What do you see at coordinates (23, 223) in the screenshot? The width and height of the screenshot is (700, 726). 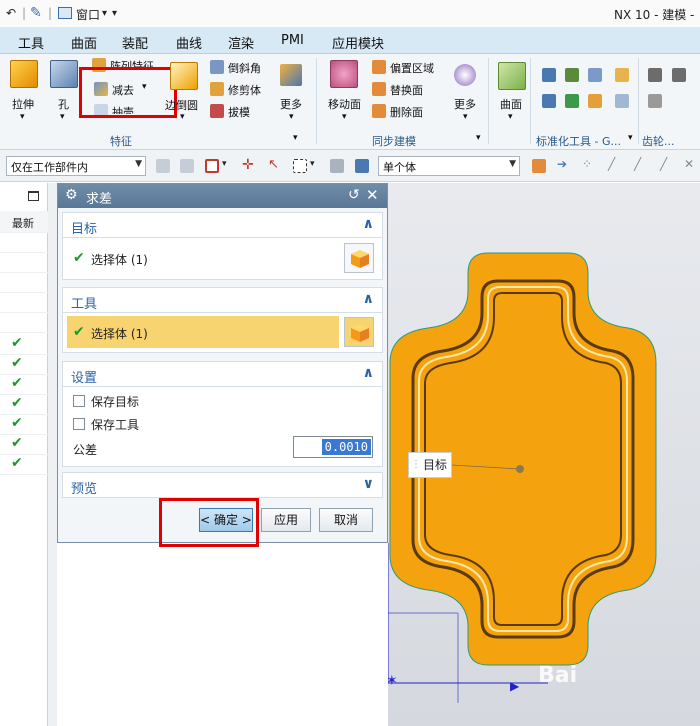 I see `nav-header-latest: 最新` at bounding box center [23, 223].